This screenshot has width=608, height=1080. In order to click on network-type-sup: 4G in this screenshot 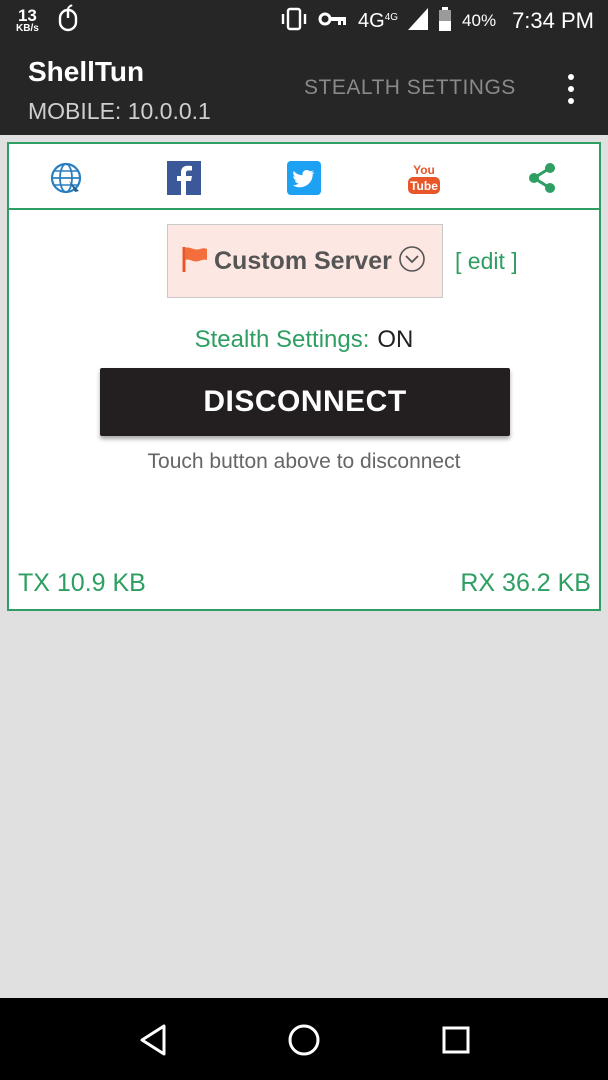, I will do `click(391, 17)`.